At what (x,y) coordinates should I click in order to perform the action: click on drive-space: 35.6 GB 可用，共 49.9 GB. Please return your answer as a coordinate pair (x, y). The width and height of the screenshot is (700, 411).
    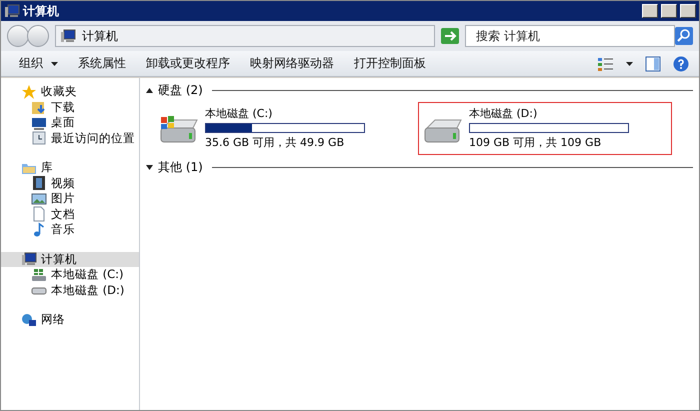
    Looking at the image, I should click on (275, 142).